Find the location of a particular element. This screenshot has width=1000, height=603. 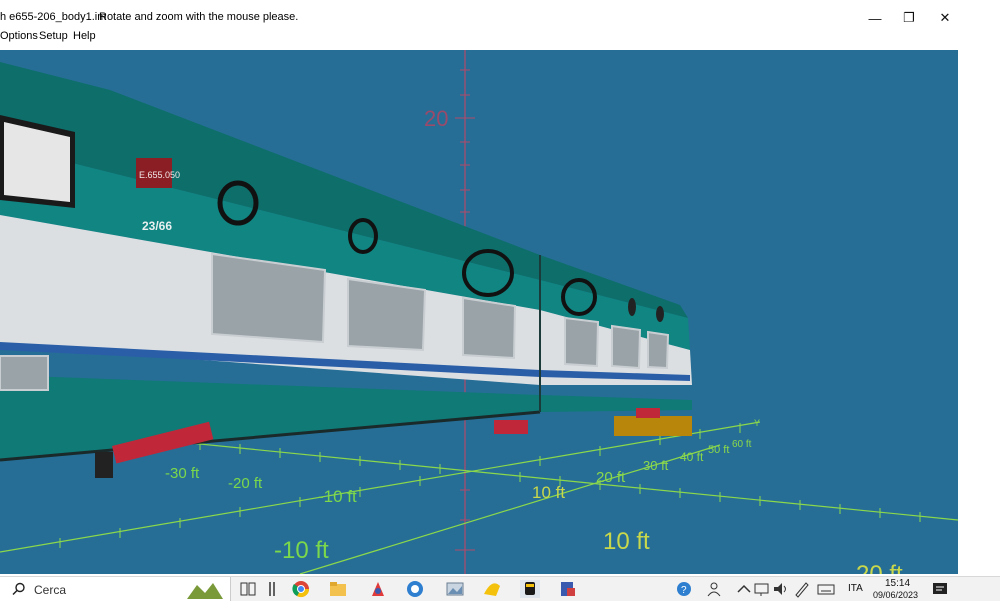

weather-widget-icon is located at coordinates (205, 591).